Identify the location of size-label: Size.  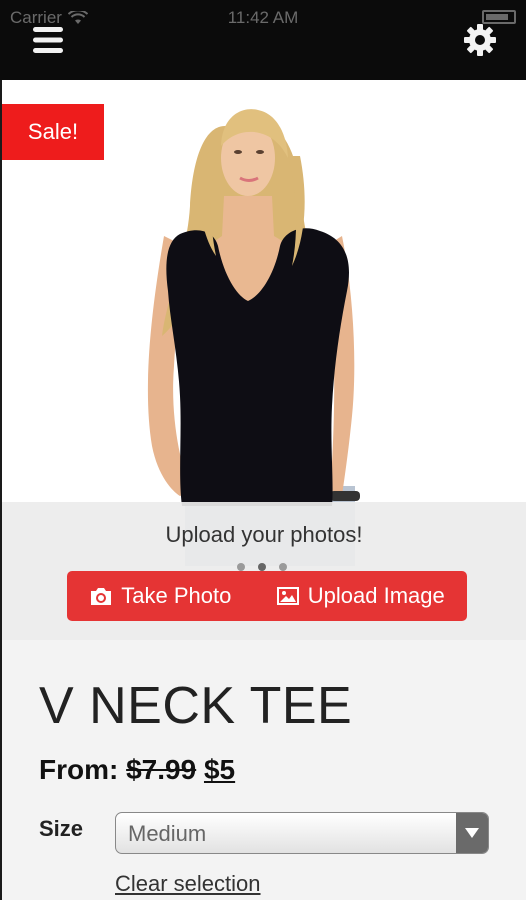
(61, 828).